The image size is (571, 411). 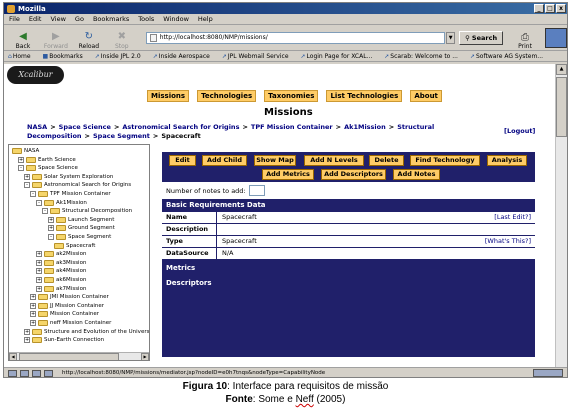 What do you see at coordinates (295, 37) in the screenshot?
I see `address-bar: http://localhost:8080/NMP/missions/` at bounding box center [295, 37].